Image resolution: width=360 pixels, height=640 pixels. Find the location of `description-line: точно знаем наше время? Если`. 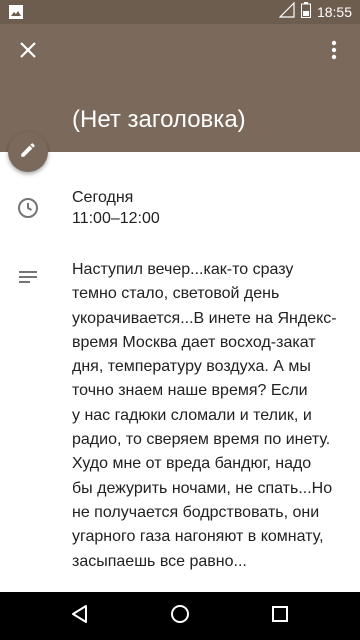

description-line: точно знаем наше время? Если is located at coordinates (190, 391).